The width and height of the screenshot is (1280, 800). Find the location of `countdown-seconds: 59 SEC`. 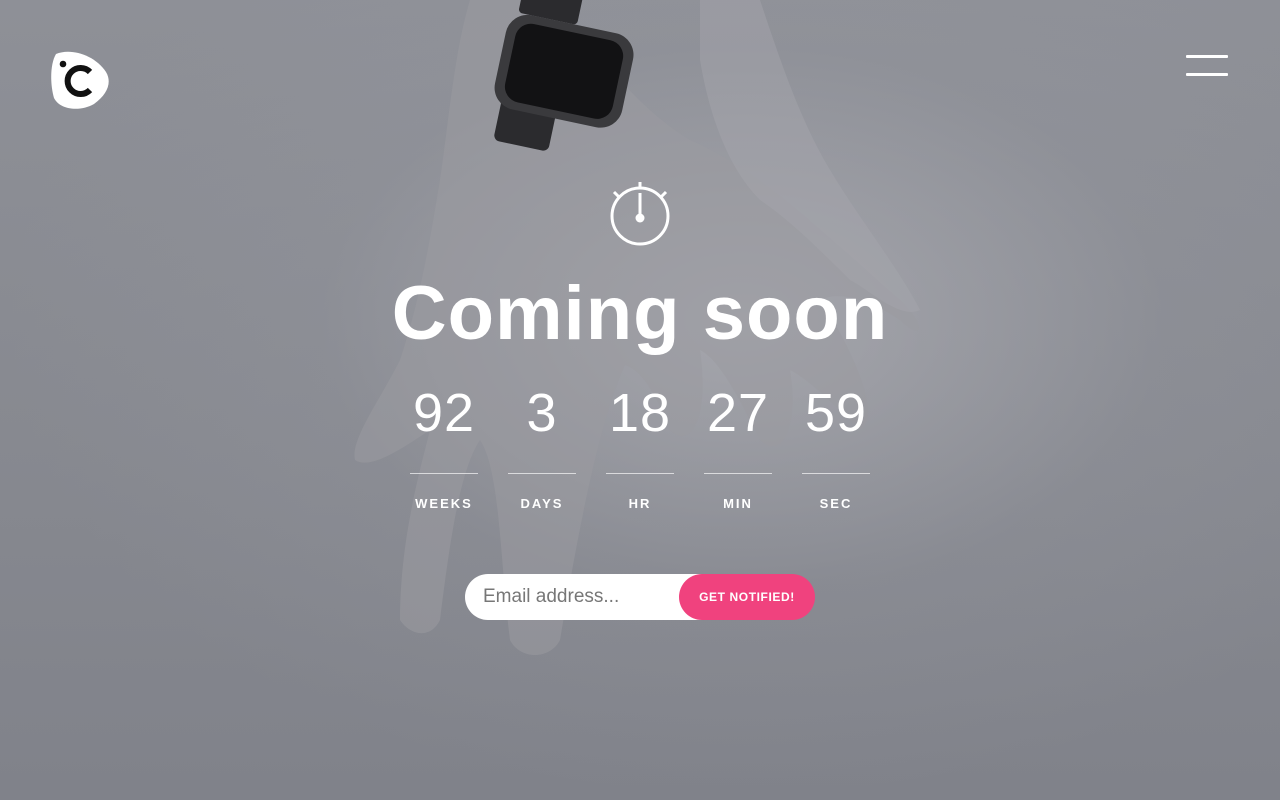

countdown-seconds: 59 SEC is located at coordinates (836, 450).